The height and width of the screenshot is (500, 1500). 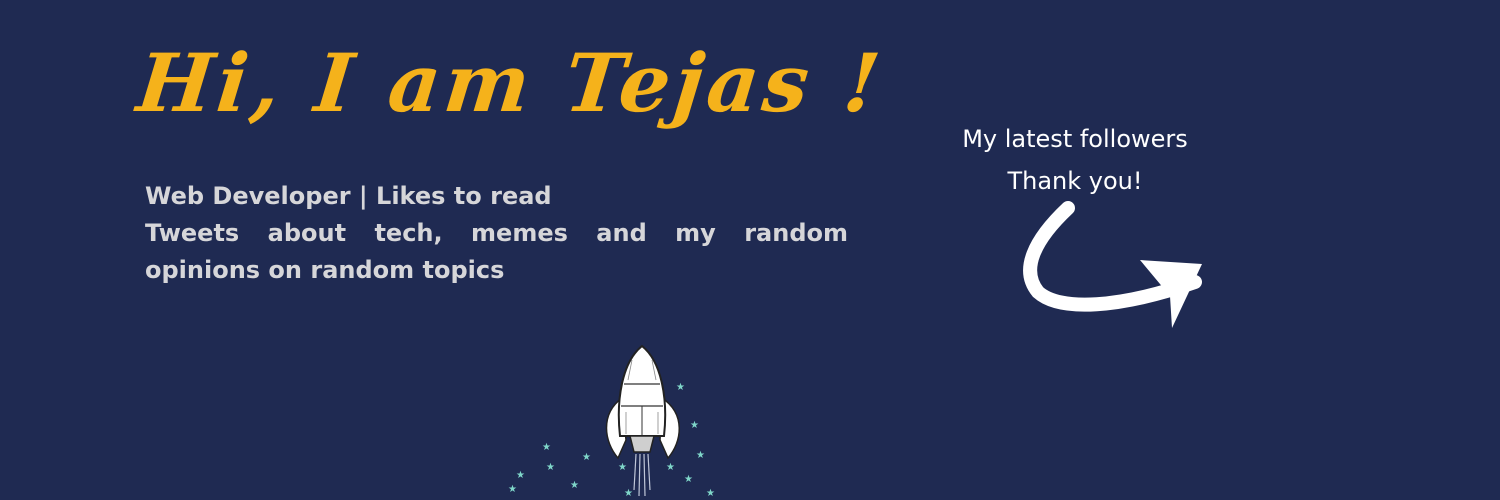 What do you see at coordinates (1112, 264) in the screenshot?
I see `curved-arrow-icon` at bounding box center [1112, 264].